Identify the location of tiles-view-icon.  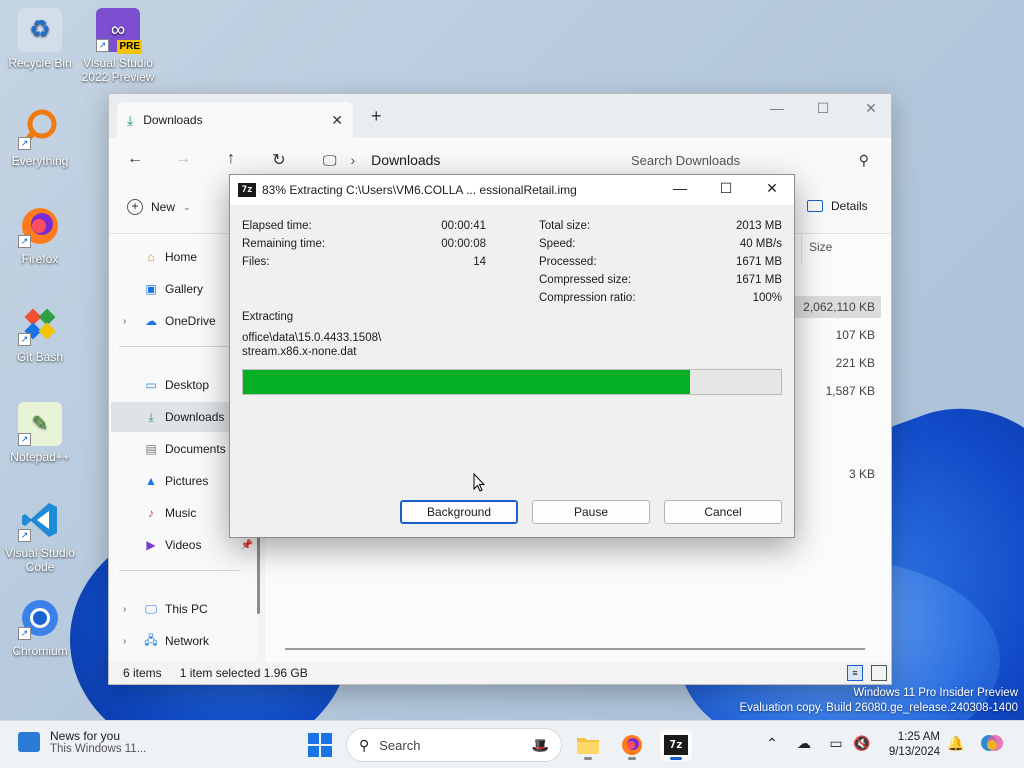
(879, 673).